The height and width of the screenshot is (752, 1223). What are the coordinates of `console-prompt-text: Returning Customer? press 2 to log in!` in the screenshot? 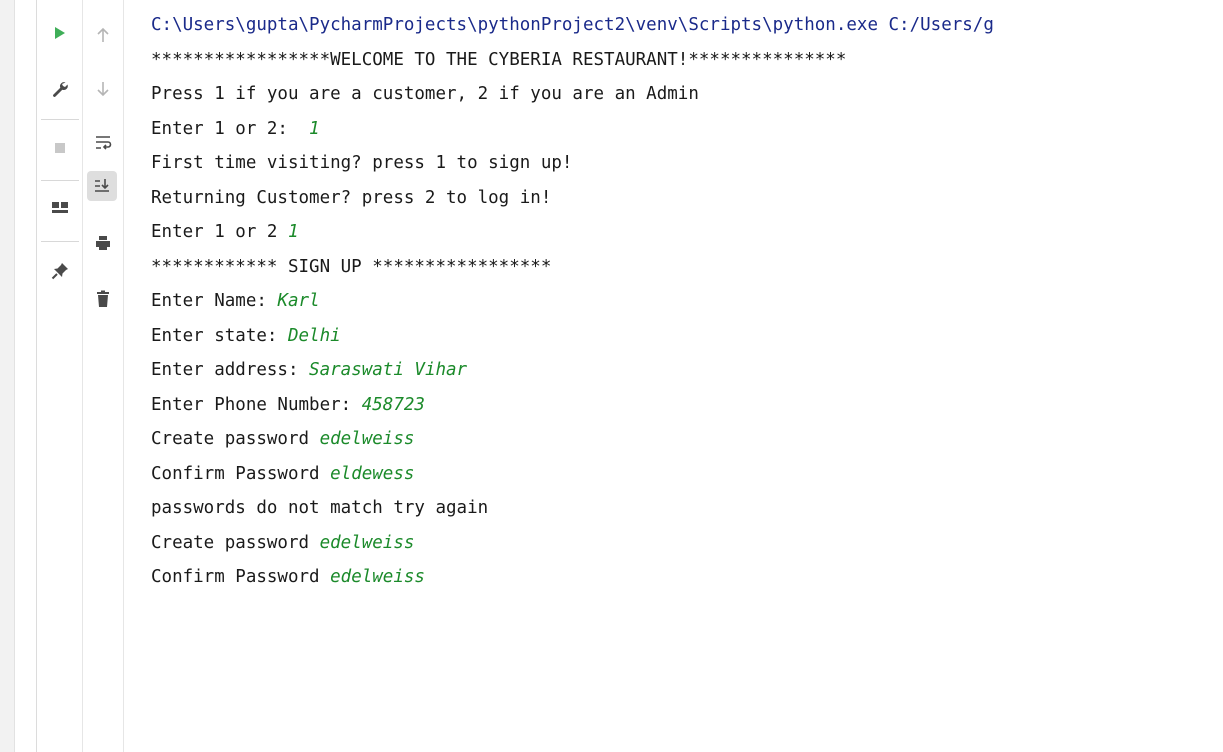 It's located at (351, 197).